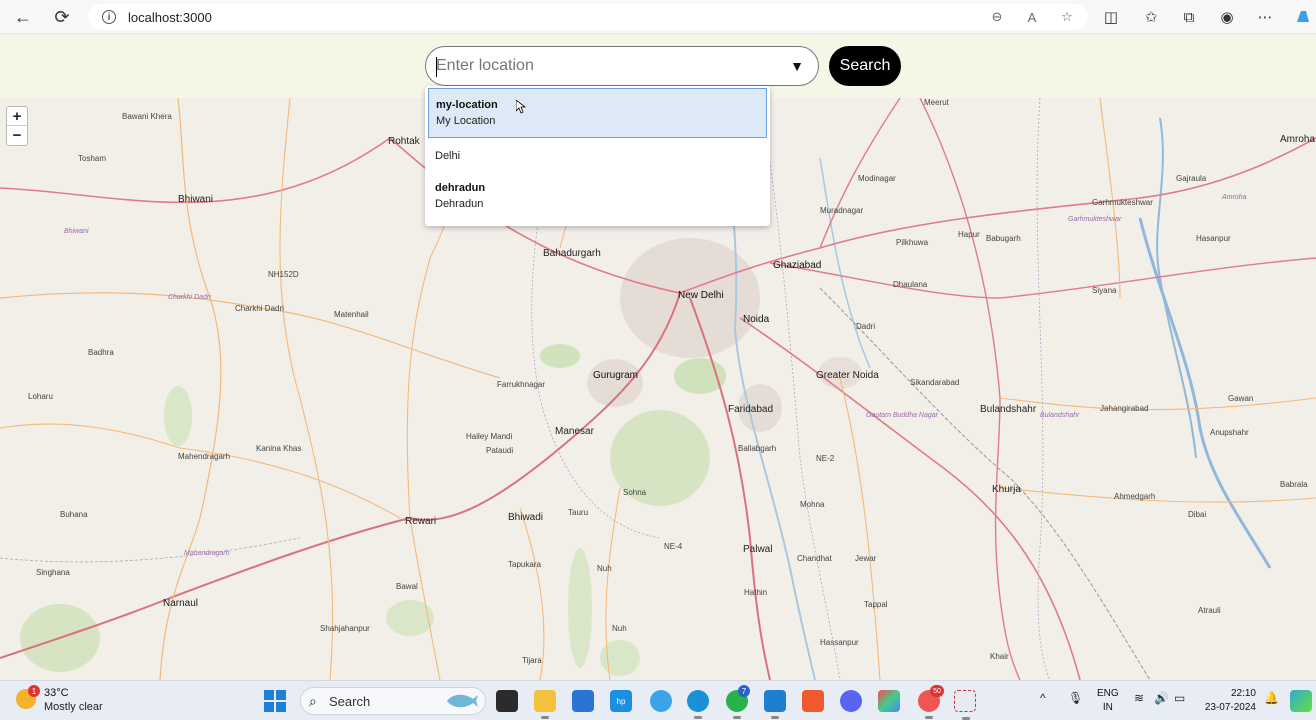 This screenshot has height=720, width=1316. What do you see at coordinates (583, 701) in the screenshot?
I see `microsoft-store-icon` at bounding box center [583, 701].